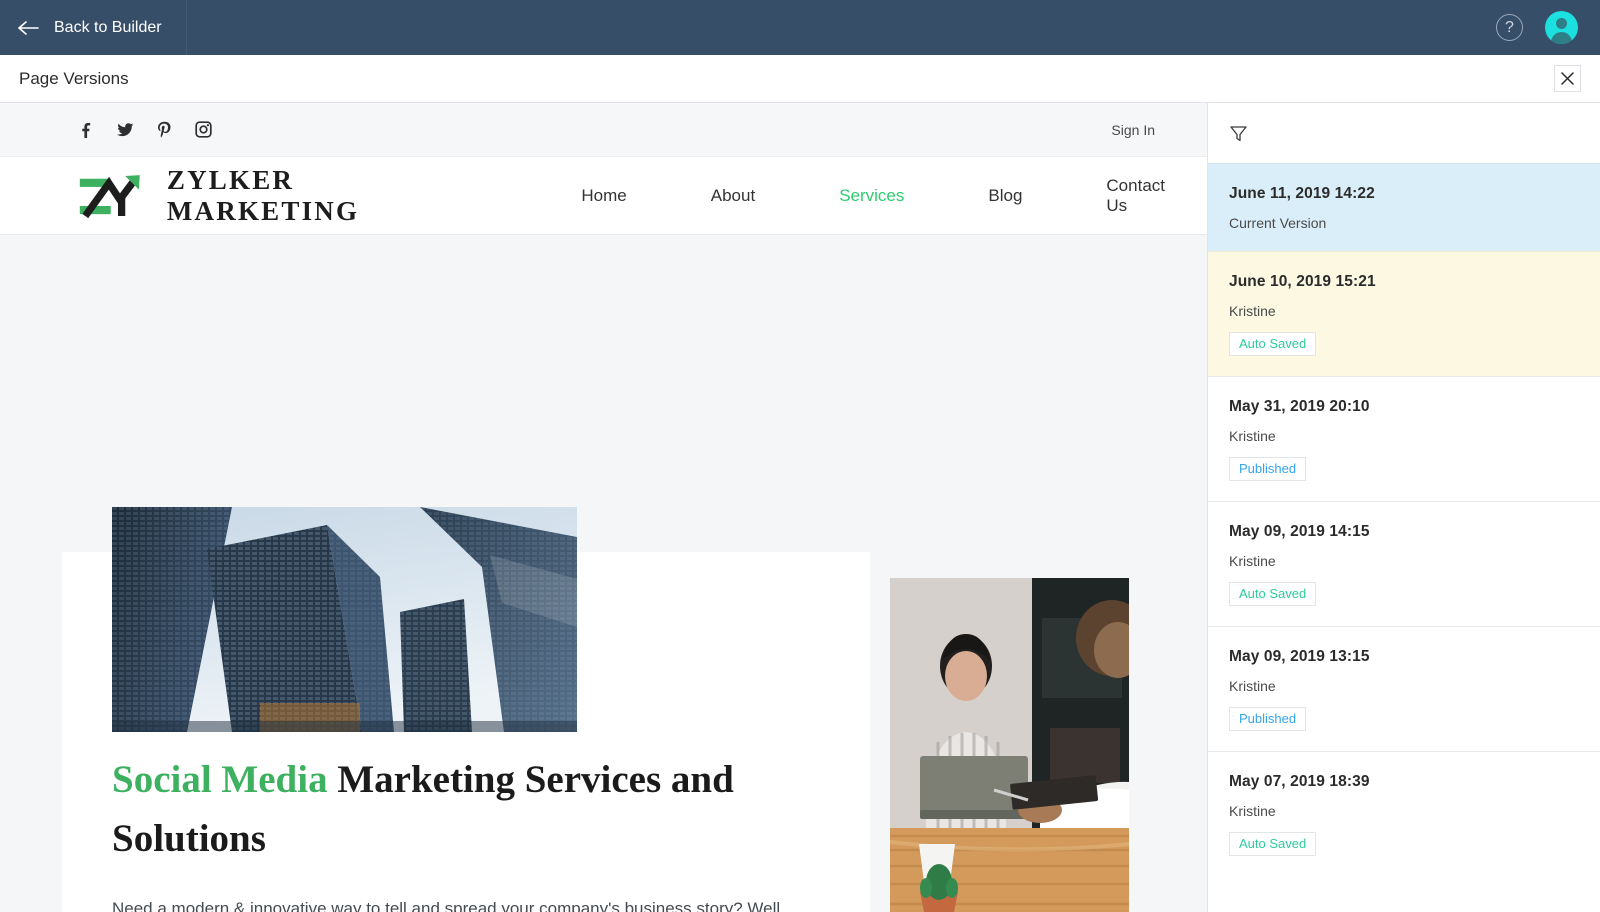 This screenshot has width=1600, height=912. Describe the element at coordinates (1404, 313) in the screenshot. I see `version-list-item: June 10, 2019 15:21 Kristine Auto Saved` at that location.